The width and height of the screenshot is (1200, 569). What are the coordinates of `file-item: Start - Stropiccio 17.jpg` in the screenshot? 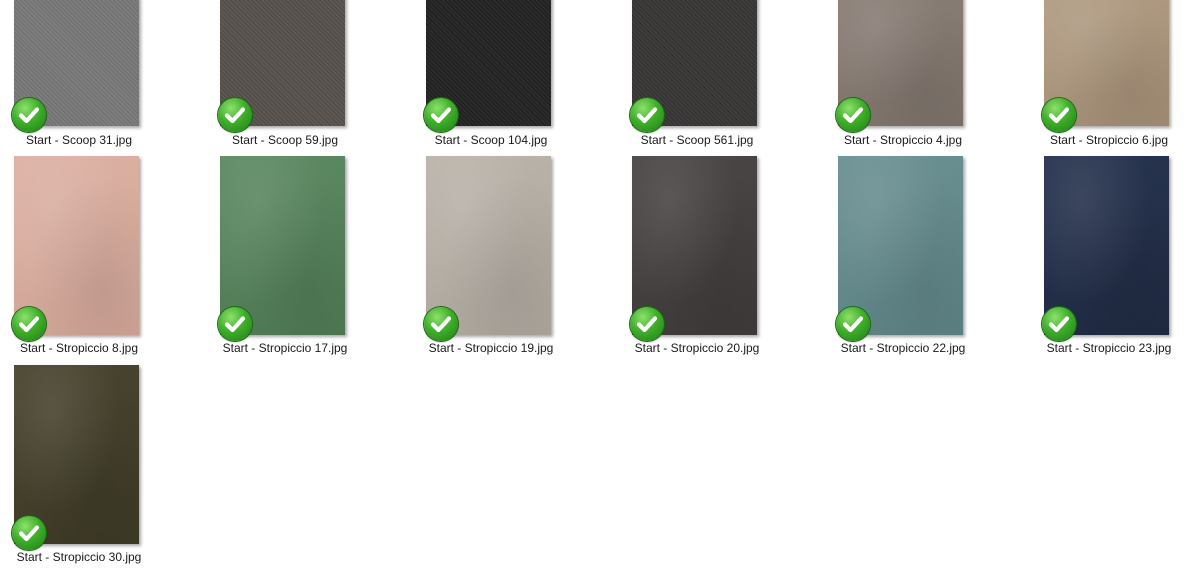 It's located at (280, 260).